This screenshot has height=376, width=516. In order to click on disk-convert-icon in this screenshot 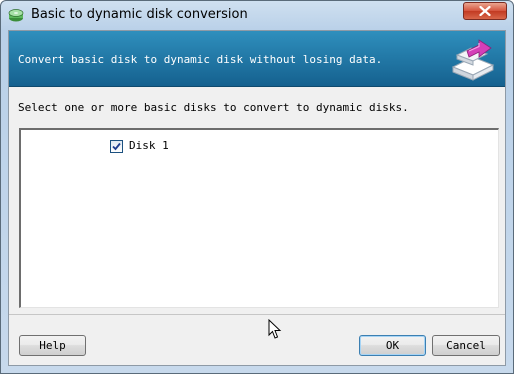, I will do `click(473, 59)`.